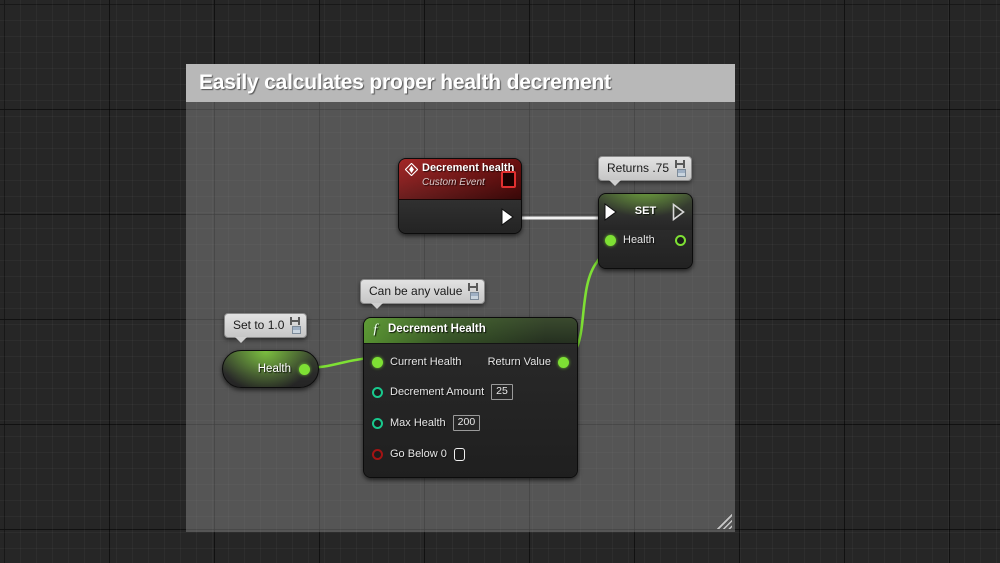  Describe the element at coordinates (470, 362) in the screenshot. I see `pin-row-current-health: Current Health Return Value` at that location.